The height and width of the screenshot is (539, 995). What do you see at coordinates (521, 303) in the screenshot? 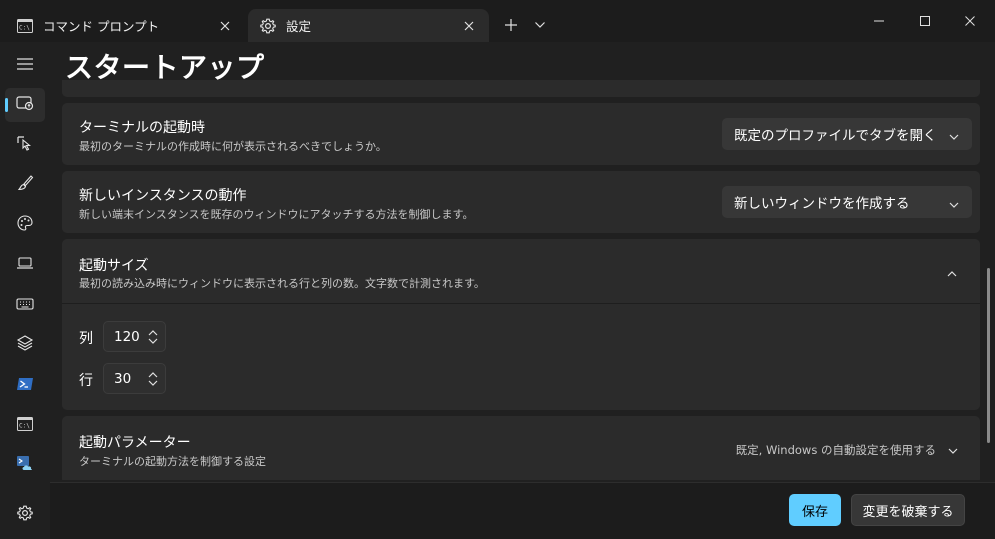
I see `divider` at bounding box center [521, 303].